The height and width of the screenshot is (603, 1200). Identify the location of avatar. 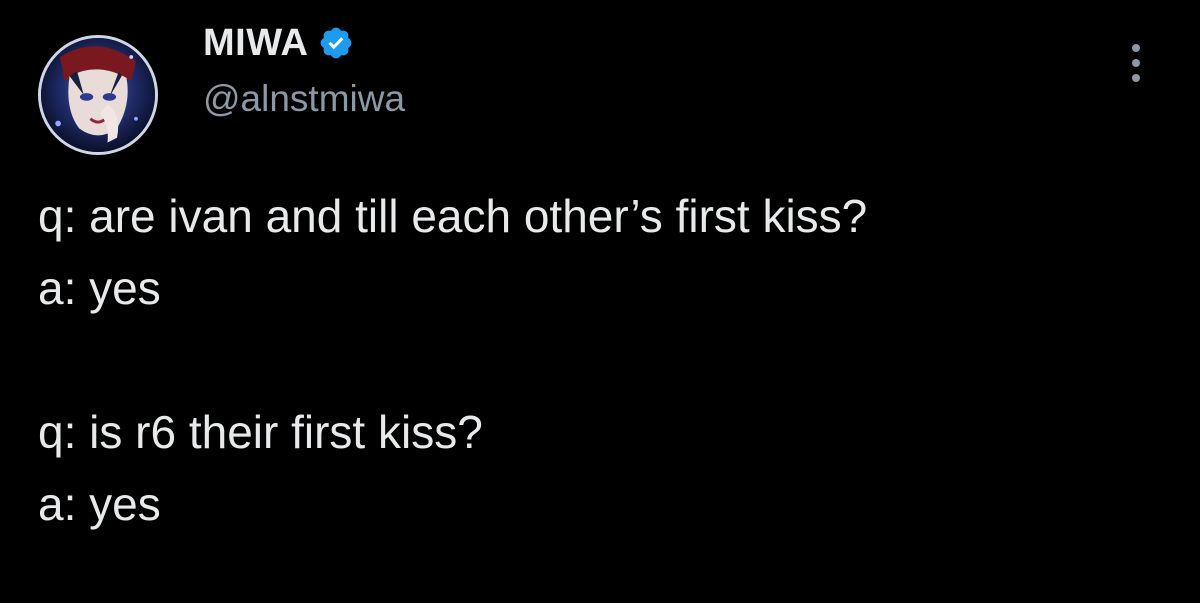
(98, 95).